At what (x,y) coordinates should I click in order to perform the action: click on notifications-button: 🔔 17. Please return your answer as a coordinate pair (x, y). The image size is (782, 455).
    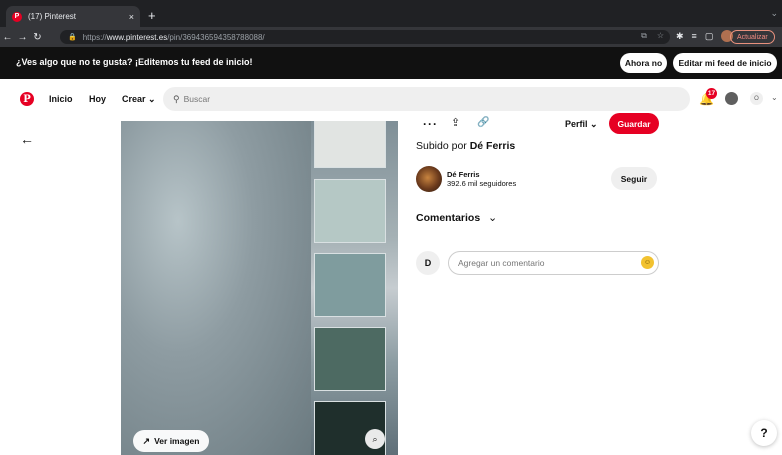
    Looking at the image, I should click on (708, 97).